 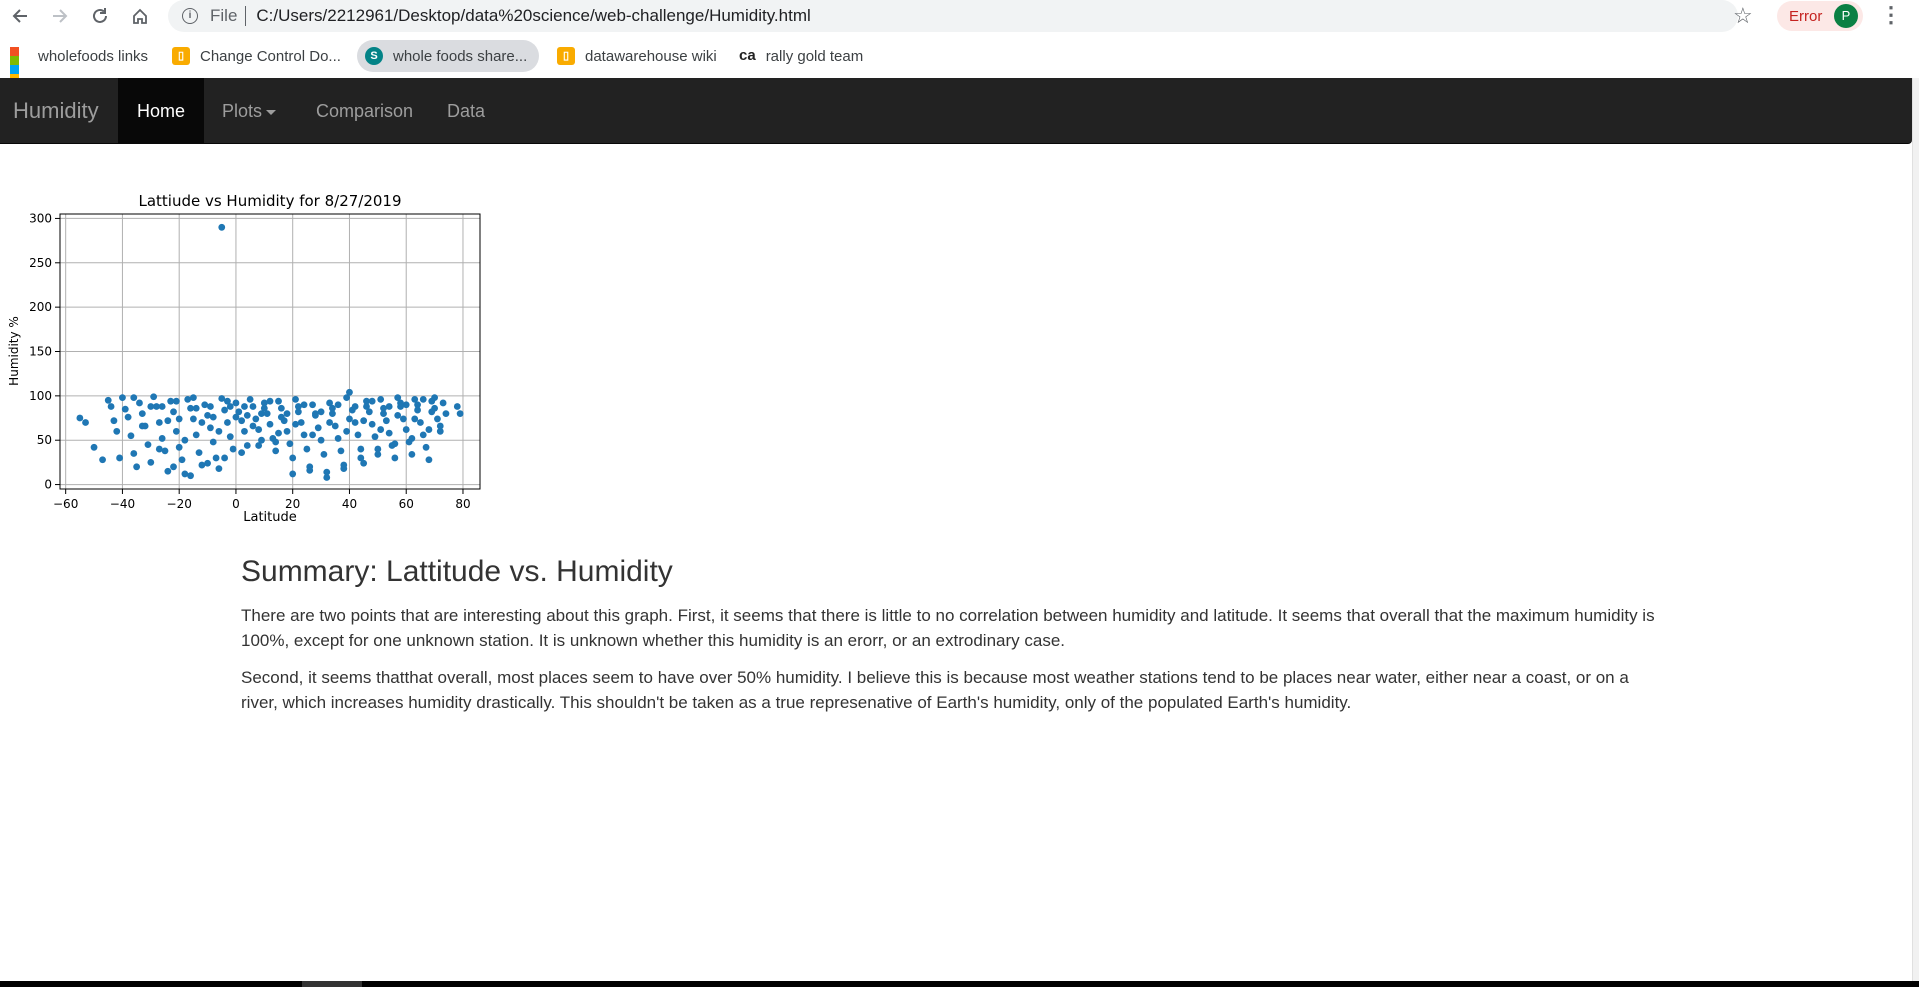 What do you see at coordinates (466, 111) in the screenshot?
I see `nav-data: Data` at bounding box center [466, 111].